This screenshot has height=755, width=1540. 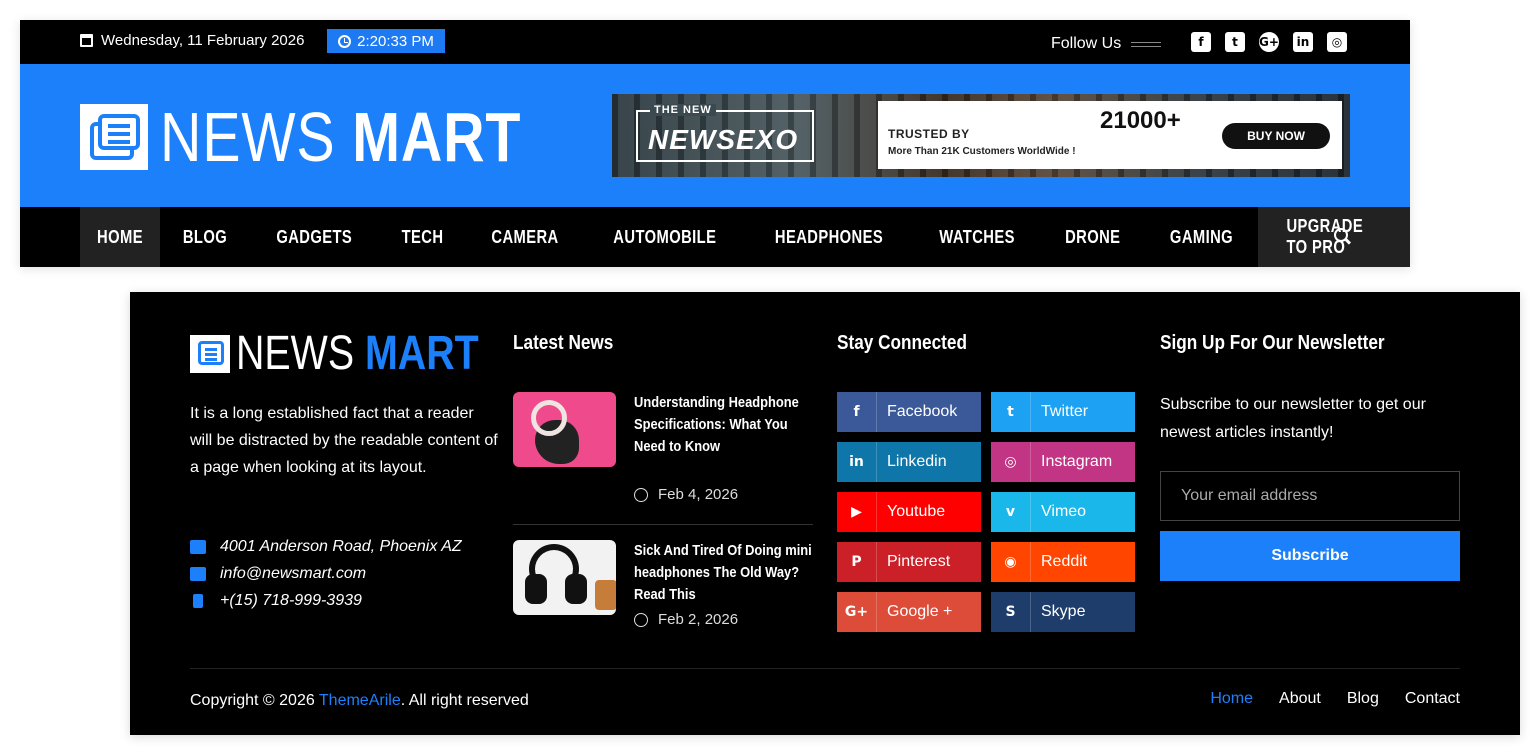 What do you see at coordinates (1363, 699) in the screenshot?
I see `footer-link-blog: Blog` at bounding box center [1363, 699].